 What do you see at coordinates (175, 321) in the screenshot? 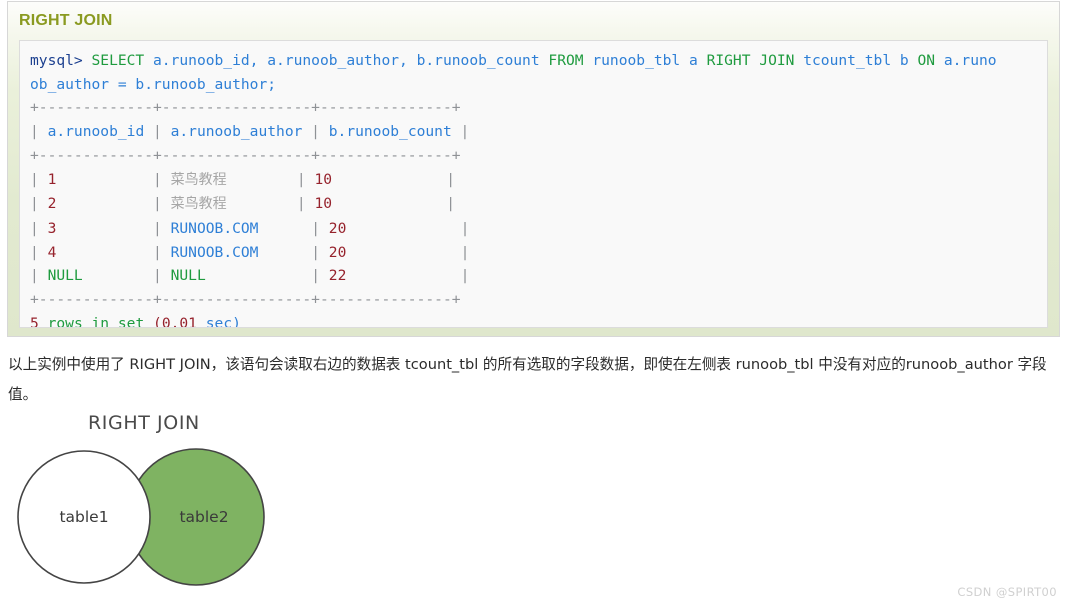
I see `footer-elapsed: (0.01` at bounding box center [175, 321].